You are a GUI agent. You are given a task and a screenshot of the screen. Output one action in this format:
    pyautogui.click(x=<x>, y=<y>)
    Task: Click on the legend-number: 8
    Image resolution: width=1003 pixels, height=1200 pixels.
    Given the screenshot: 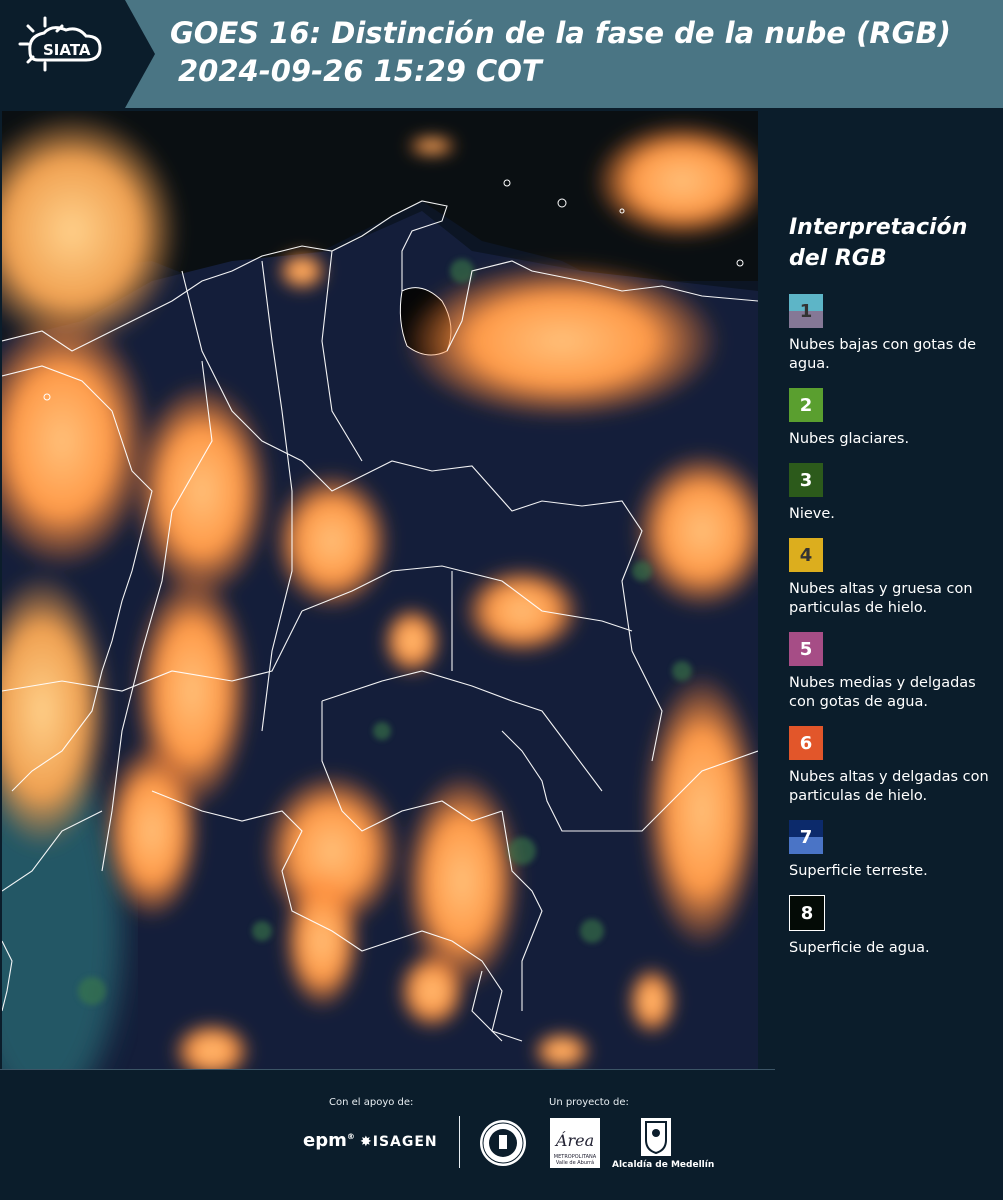 What is the action you would take?
    pyautogui.click(x=807, y=913)
    